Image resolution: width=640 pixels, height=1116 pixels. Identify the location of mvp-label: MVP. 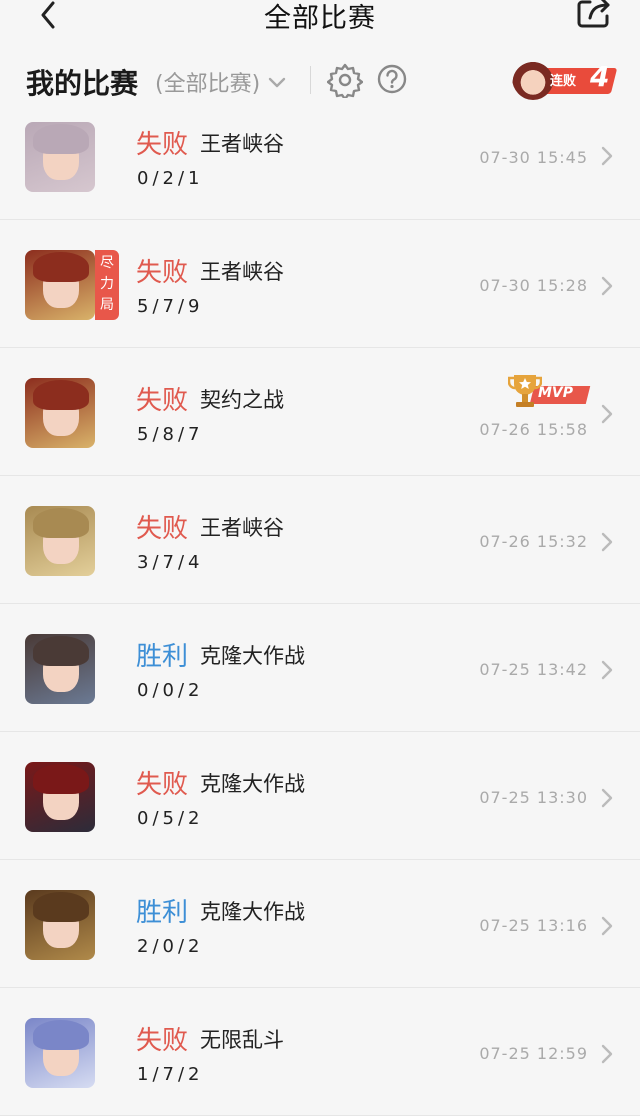
(556, 393).